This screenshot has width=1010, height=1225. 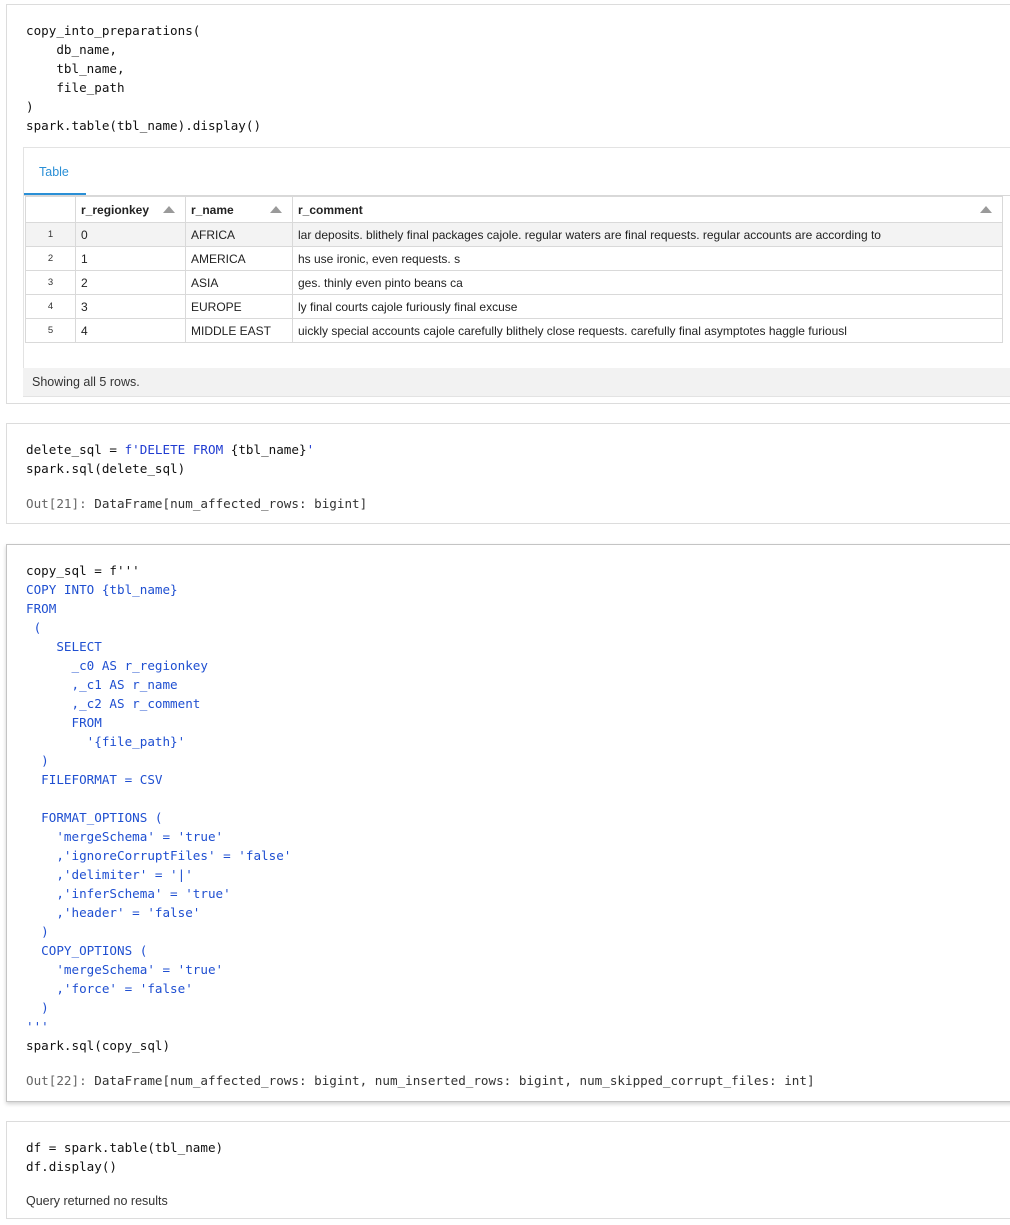 What do you see at coordinates (130, 282) in the screenshot?
I see `cell-r_regionkey: 2` at bounding box center [130, 282].